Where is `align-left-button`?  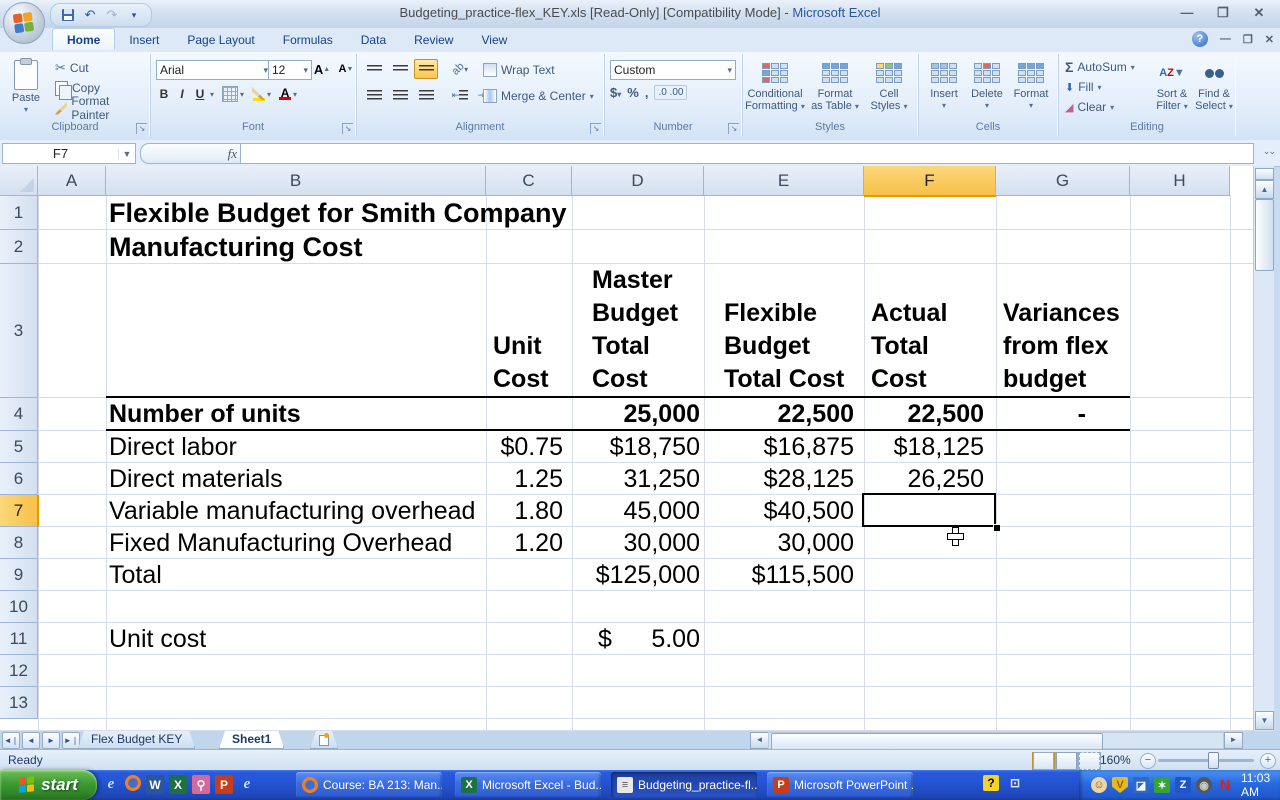 align-left-button is located at coordinates (374, 95).